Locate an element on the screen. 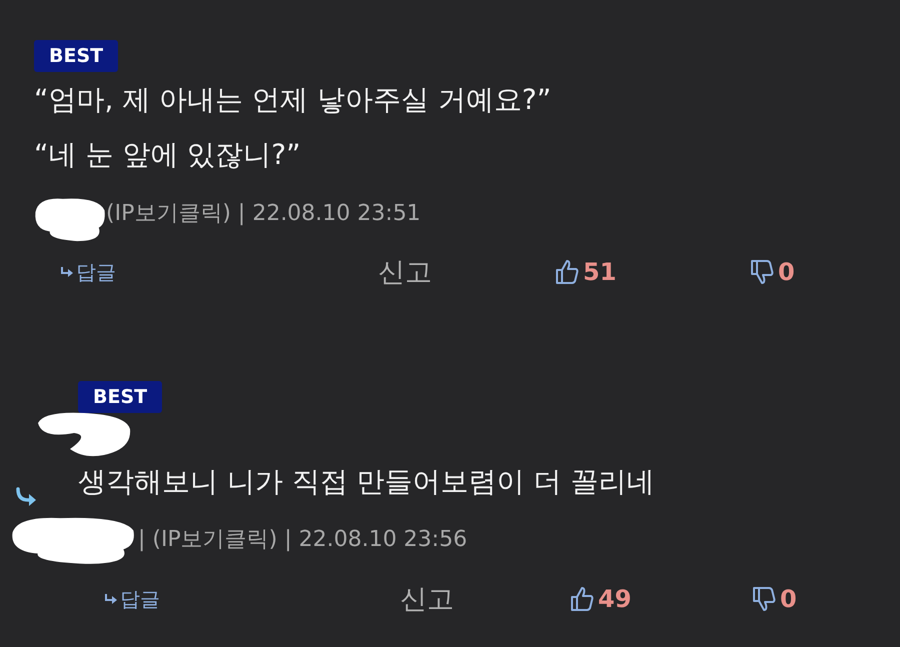  reply-arrow-icon is located at coordinates (26, 498).